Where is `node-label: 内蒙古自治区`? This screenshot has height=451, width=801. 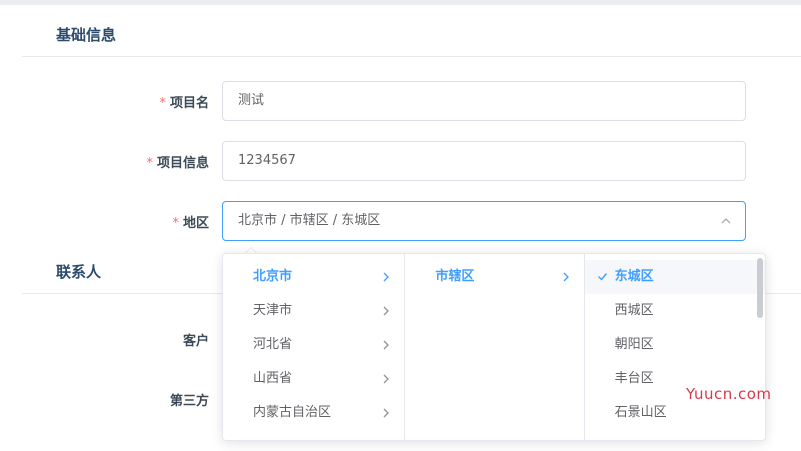
node-label: 内蒙古自治区 is located at coordinates (292, 412).